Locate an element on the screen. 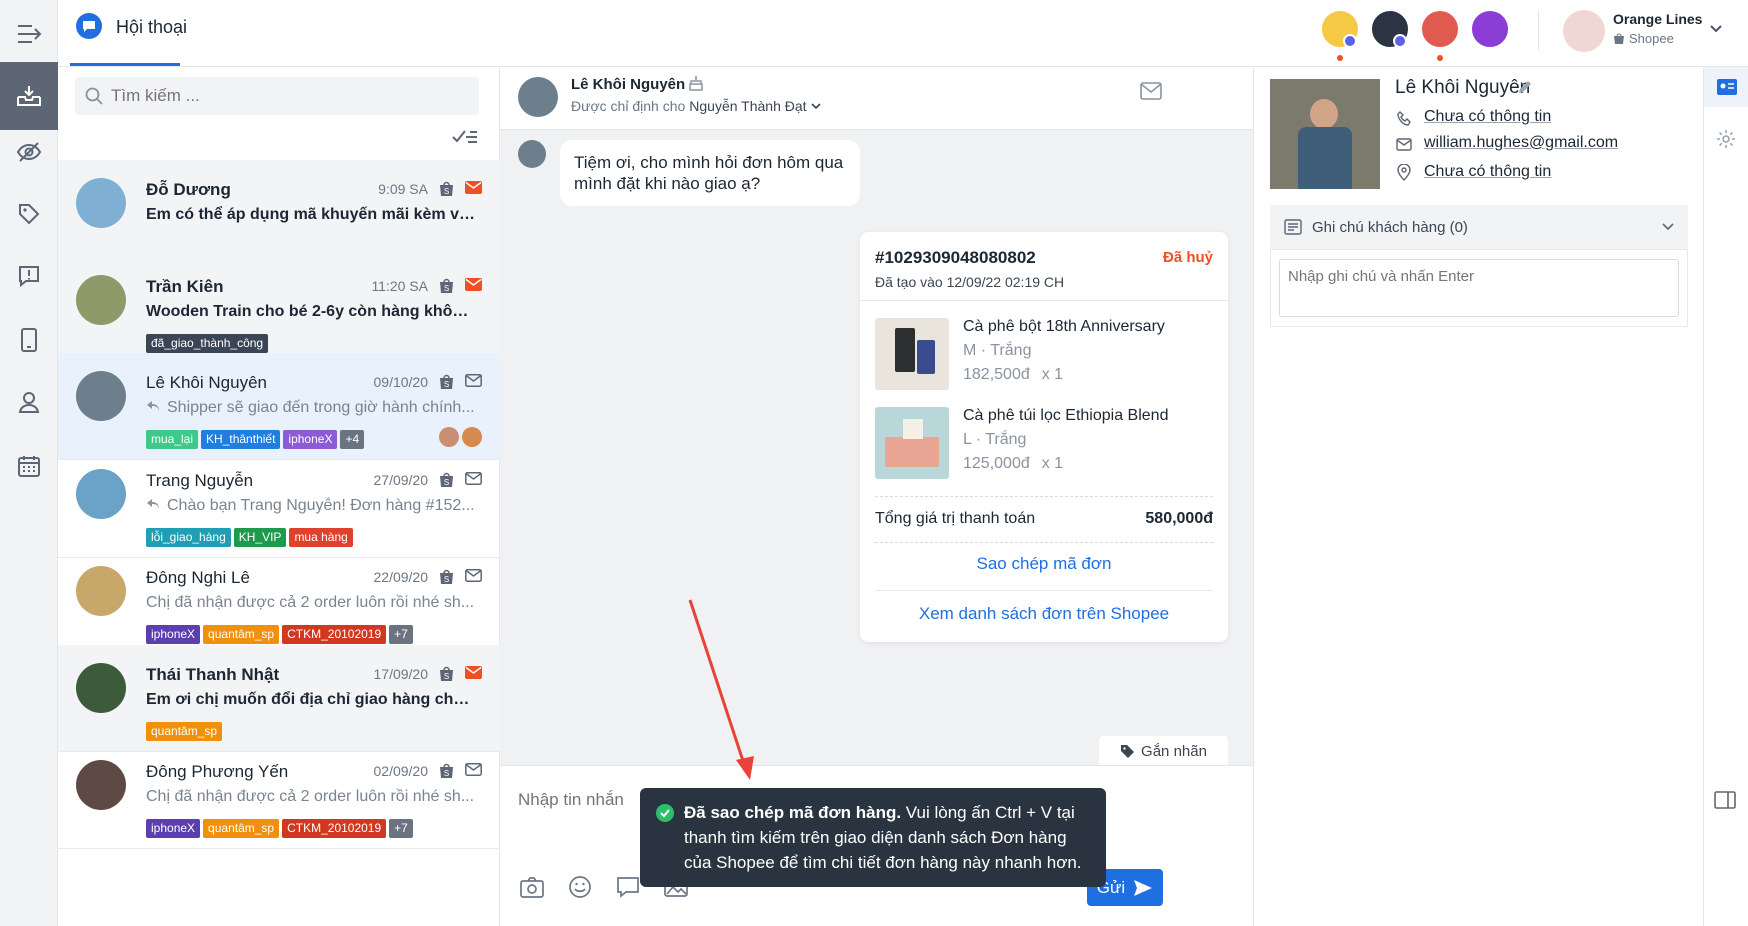  customer-photo is located at coordinates (1325, 134).